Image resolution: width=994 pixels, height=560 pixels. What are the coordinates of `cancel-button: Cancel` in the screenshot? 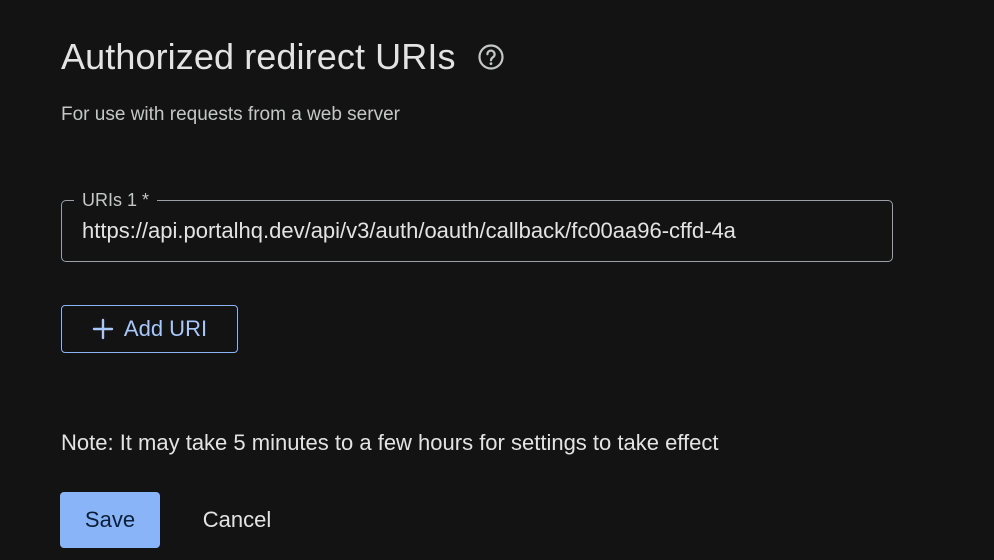 It's located at (237, 520).